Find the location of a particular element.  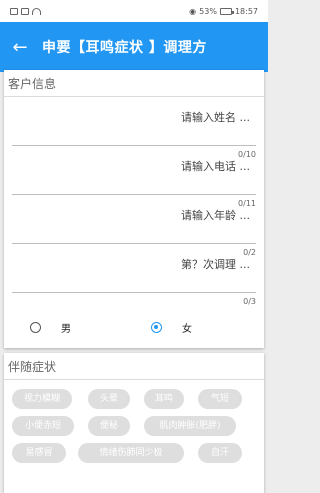

battery-percent: 53% is located at coordinates (208, 11).